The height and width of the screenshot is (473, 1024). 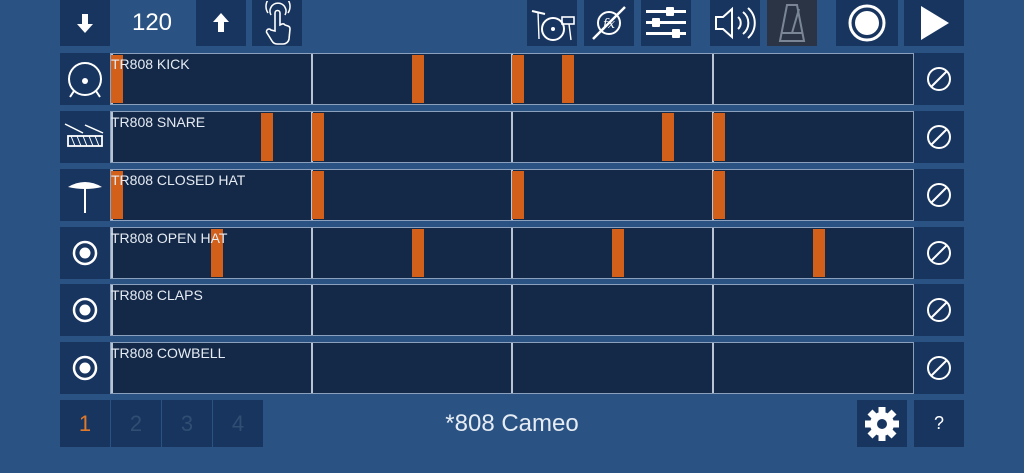 I want to click on metronome-button, so click(x=792, y=23).